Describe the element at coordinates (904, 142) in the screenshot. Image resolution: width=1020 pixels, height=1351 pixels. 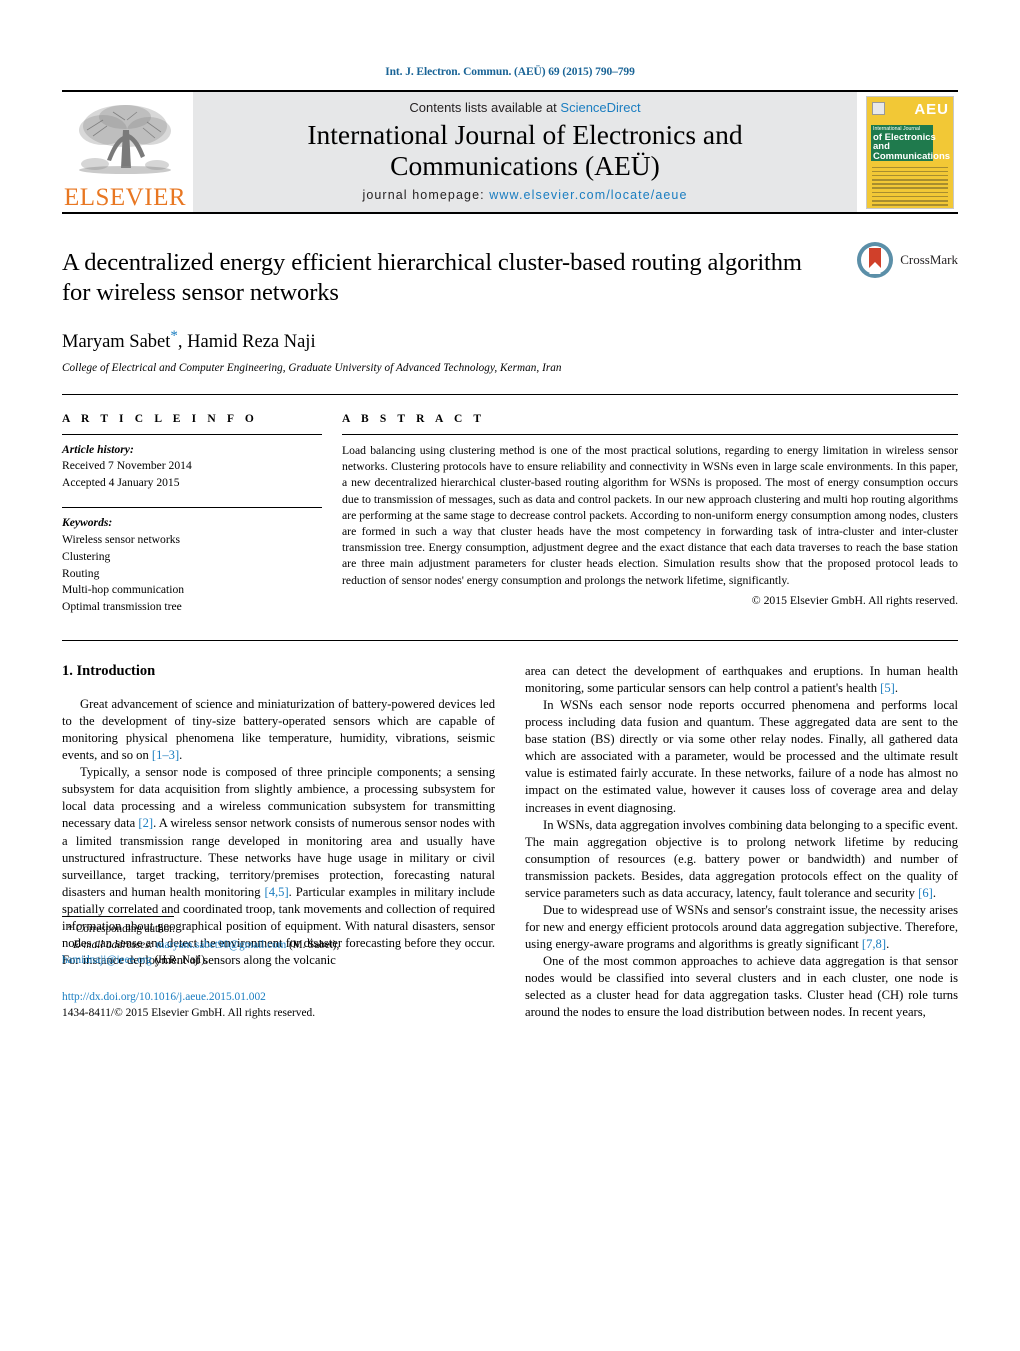
I see `cover-line2-text: of Electronics and` at that location.